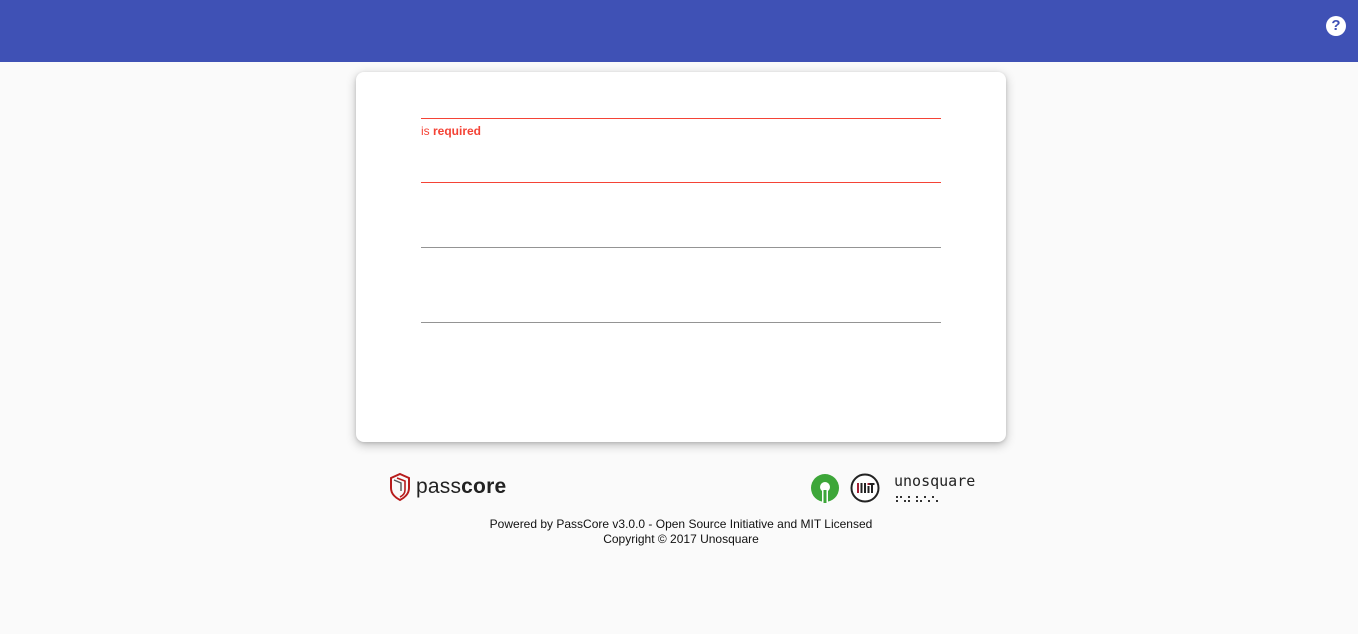 Image resolution: width=1358 pixels, height=634 pixels. I want to click on open-source-initiative-icon, so click(825, 488).